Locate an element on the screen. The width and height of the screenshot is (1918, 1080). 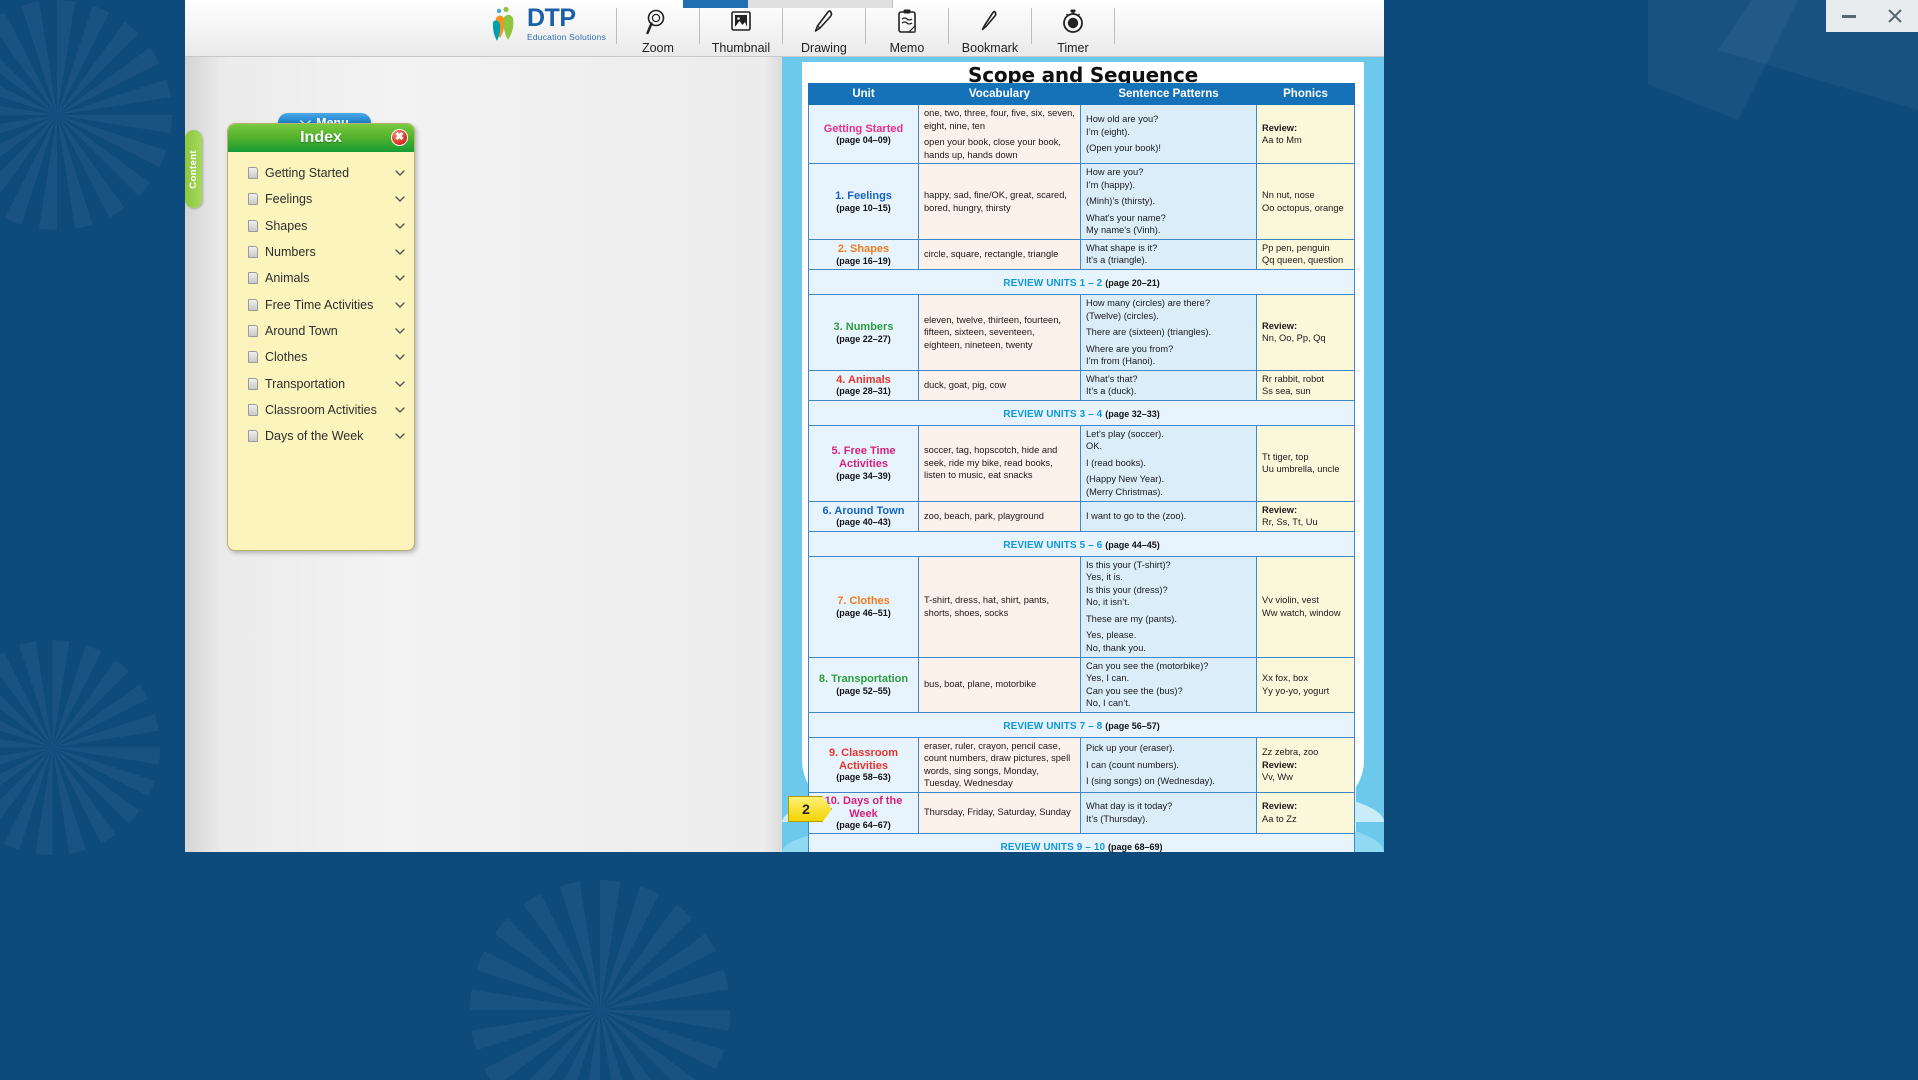
tool-bookmark-button: Bookmark is located at coordinates (990, 27).